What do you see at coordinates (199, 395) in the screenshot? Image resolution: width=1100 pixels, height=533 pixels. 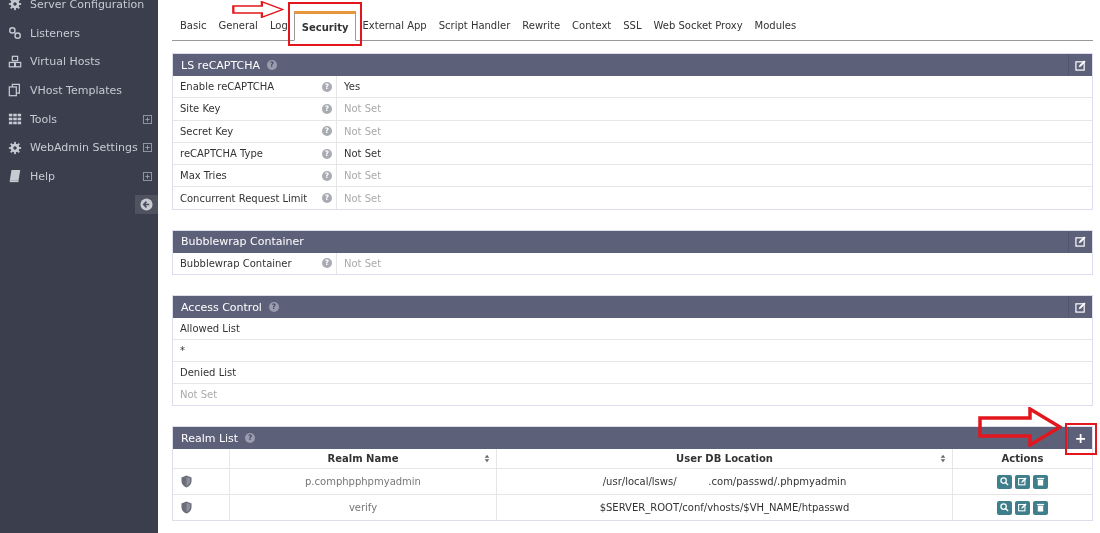 I see `list-text: Not Set` at bounding box center [199, 395].